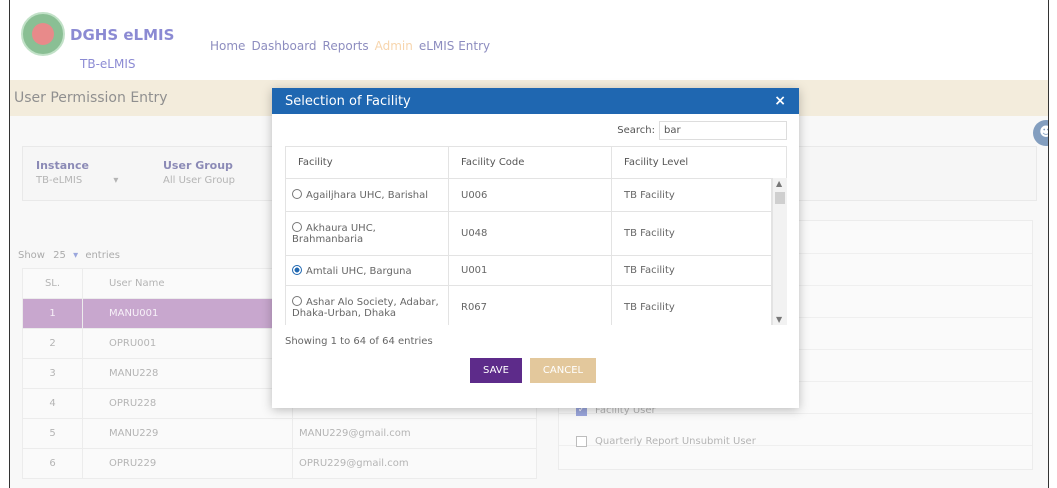  Describe the element at coordinates (699, 162) in the screenshot. I see `column-header-facility-level: Facility Level` at that location.